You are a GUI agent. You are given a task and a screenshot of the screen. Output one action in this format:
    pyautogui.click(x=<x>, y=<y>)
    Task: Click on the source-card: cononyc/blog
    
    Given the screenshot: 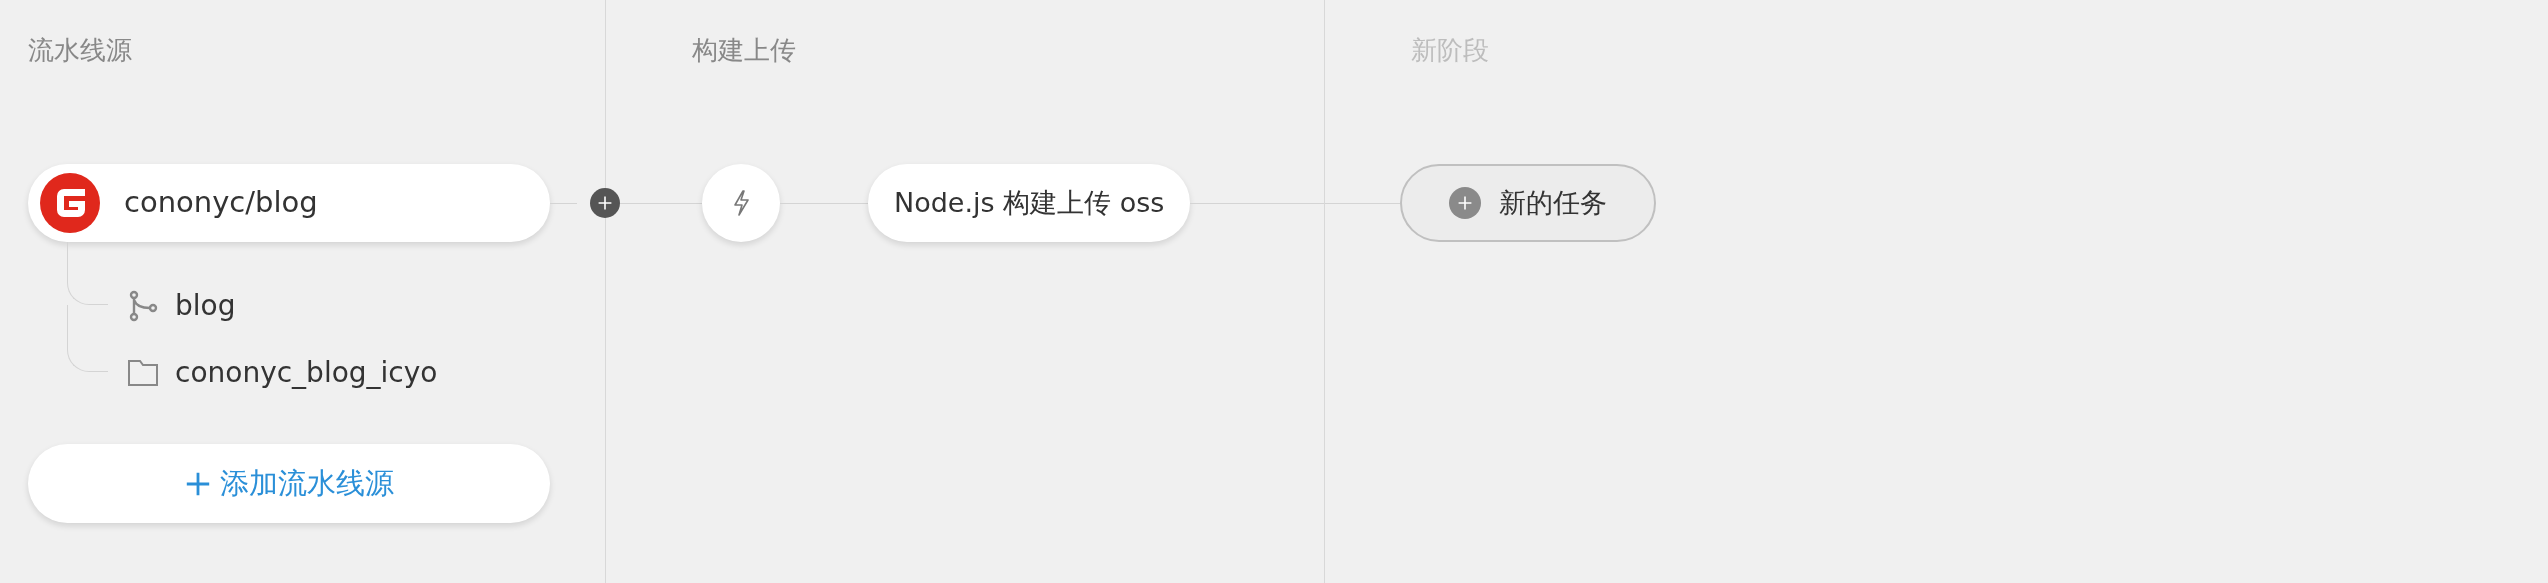 What is the action you would take?
    pyautogui.click(x=289, y=203)
    